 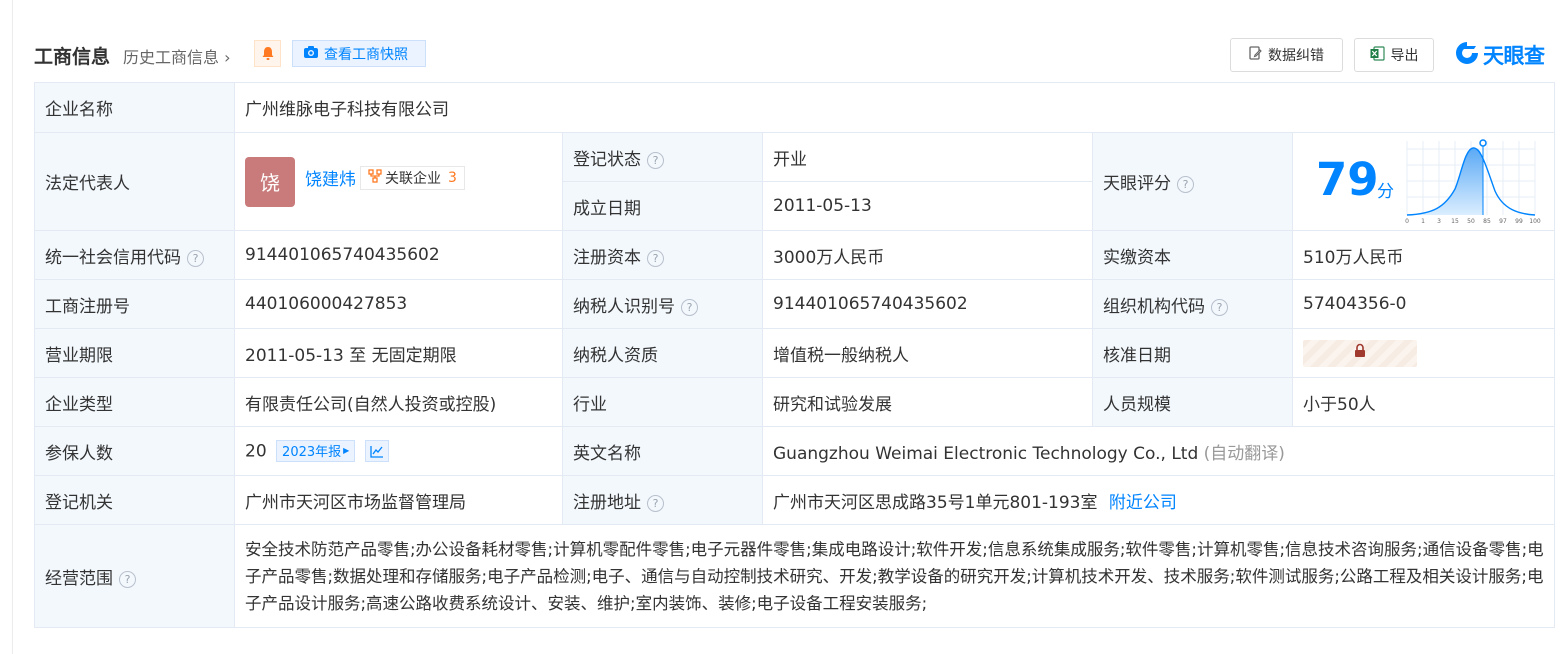 What do you see at coordinates (927, 255) in the screenshot?
I see `reg-capital-value: 3000万人民币` at bounding box center [927, 255].